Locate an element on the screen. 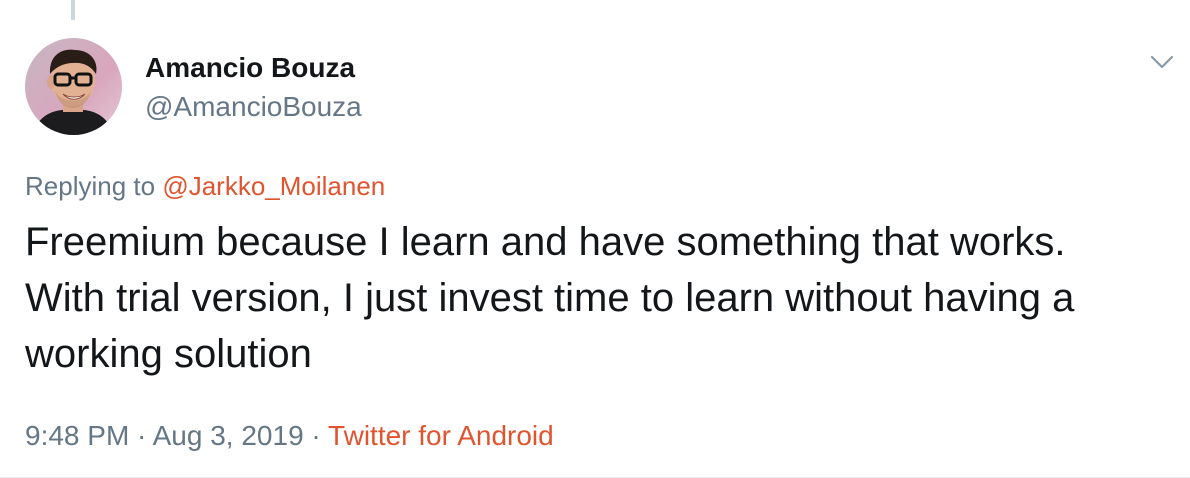 The width and height of the screenshot is (1190, 478). thread-connector-line is located at coordinates (73, 10).